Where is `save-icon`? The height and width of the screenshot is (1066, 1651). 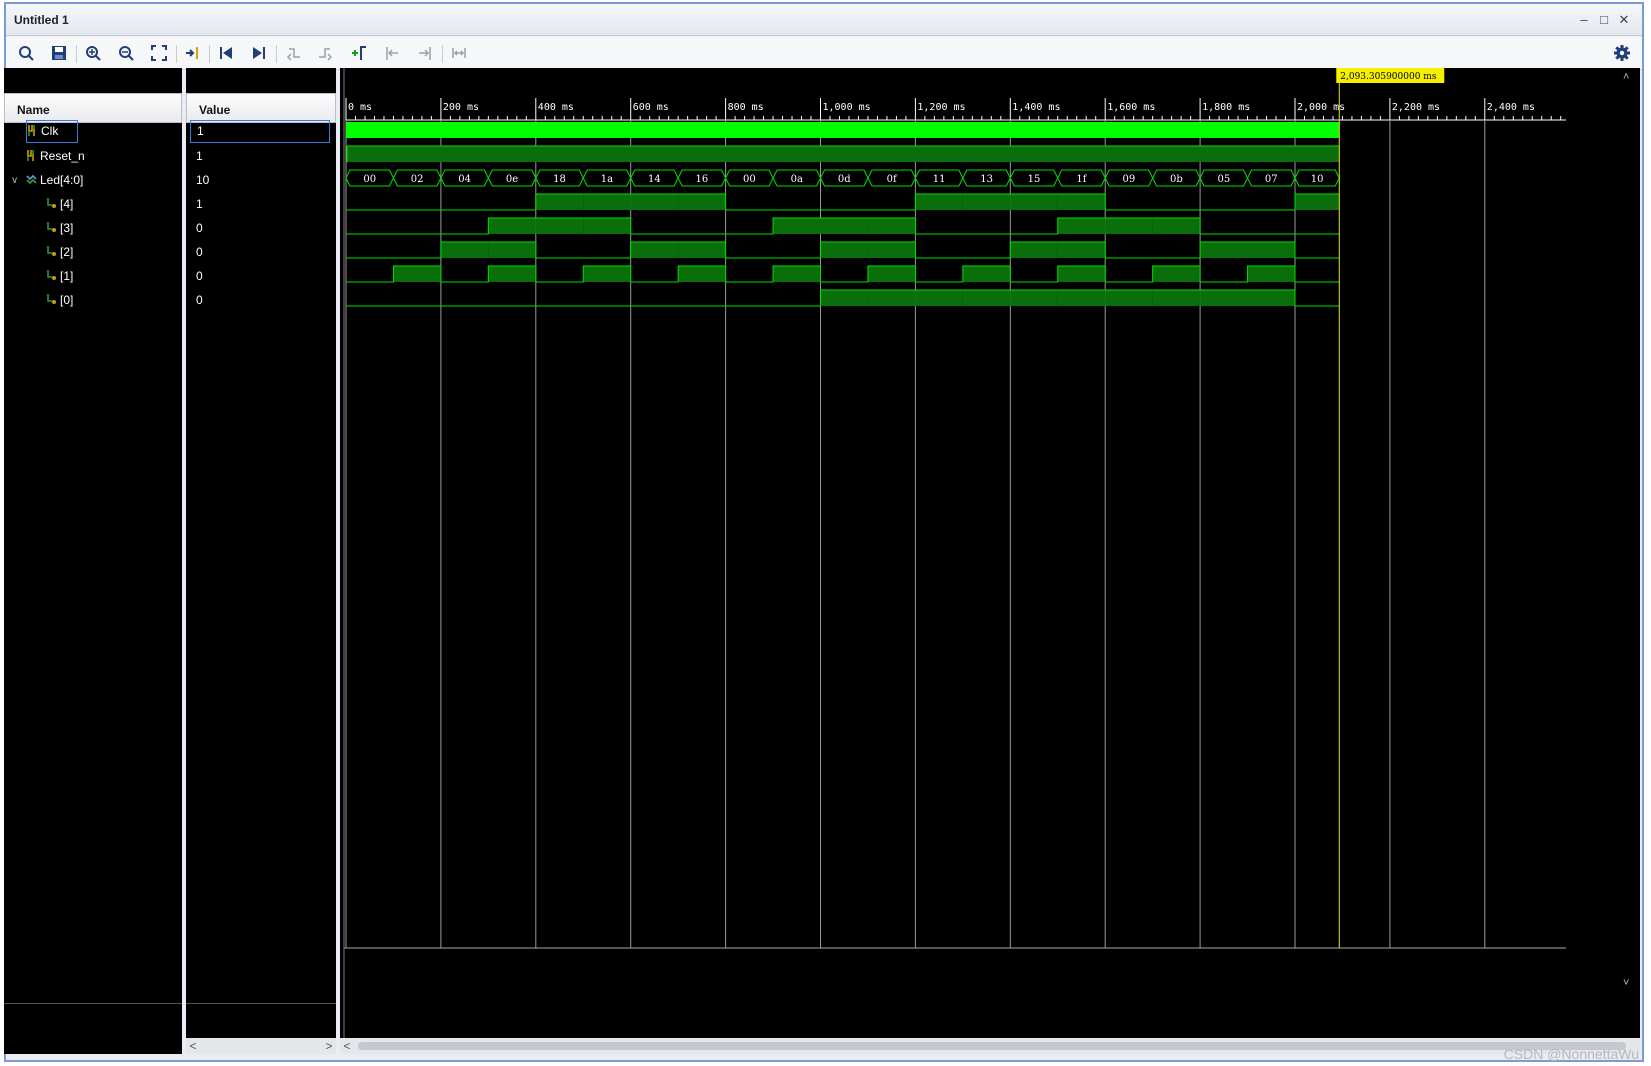 save-icon is located at coordinates (59, 53).